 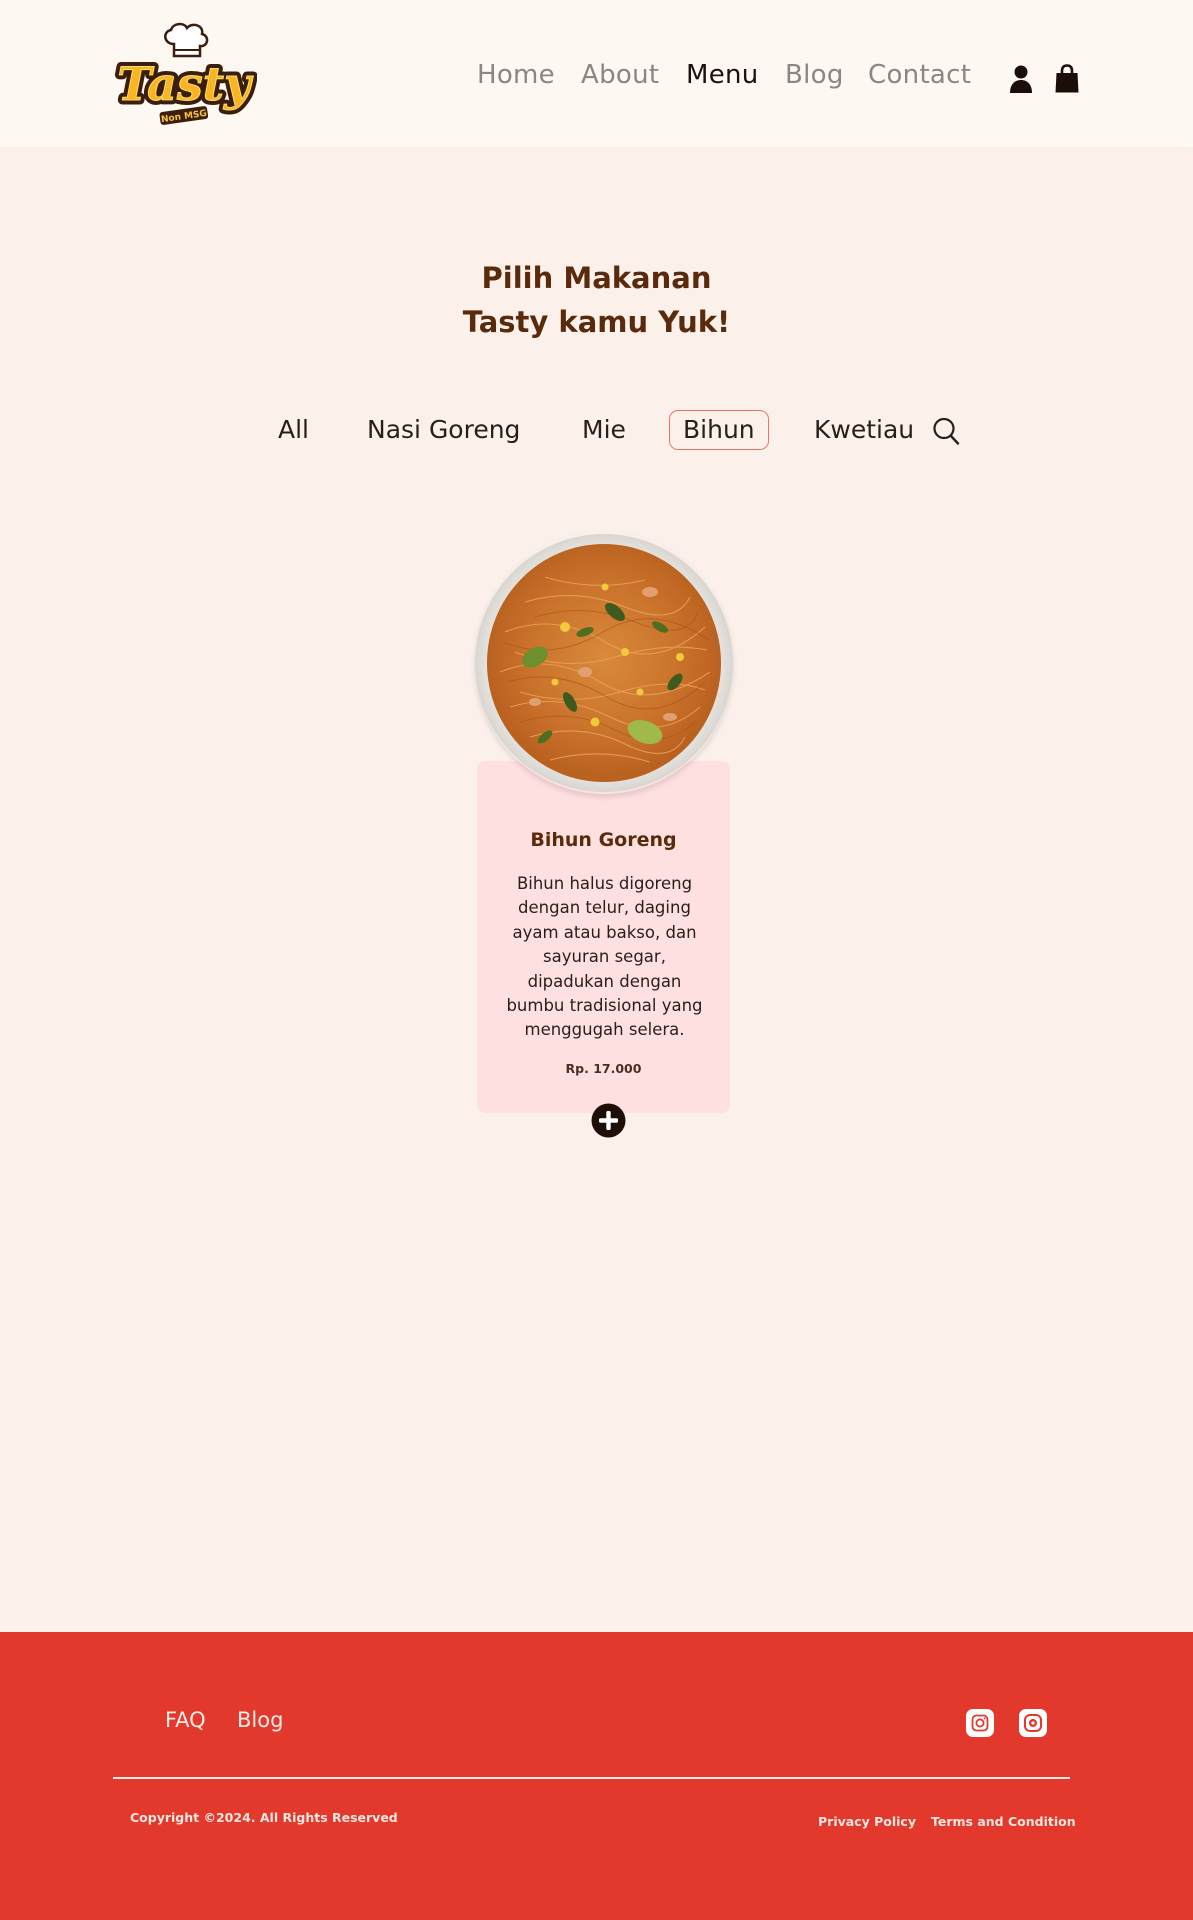 I want to click on page-title-line1: Pilih Makanan, so click(x=596, y=278).